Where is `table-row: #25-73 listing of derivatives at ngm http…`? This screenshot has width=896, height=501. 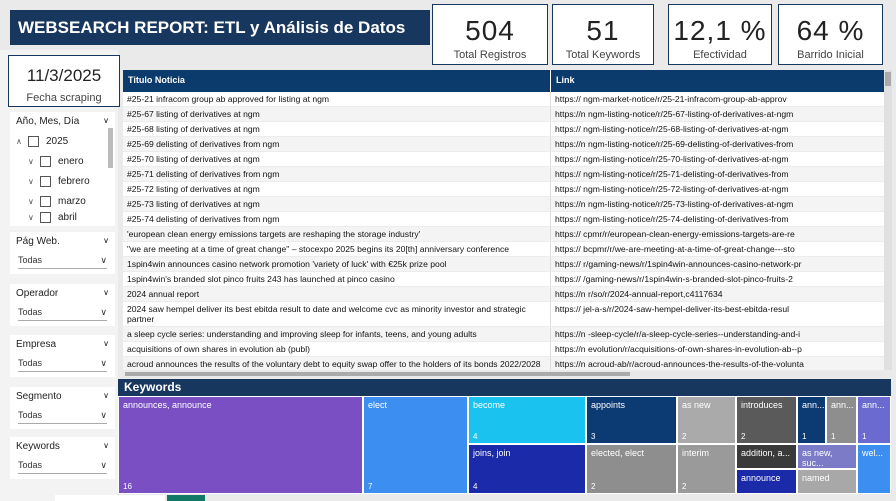
table-row: #25-73 listing of derivatives at ngm http… is located at coordinates (504, 204).